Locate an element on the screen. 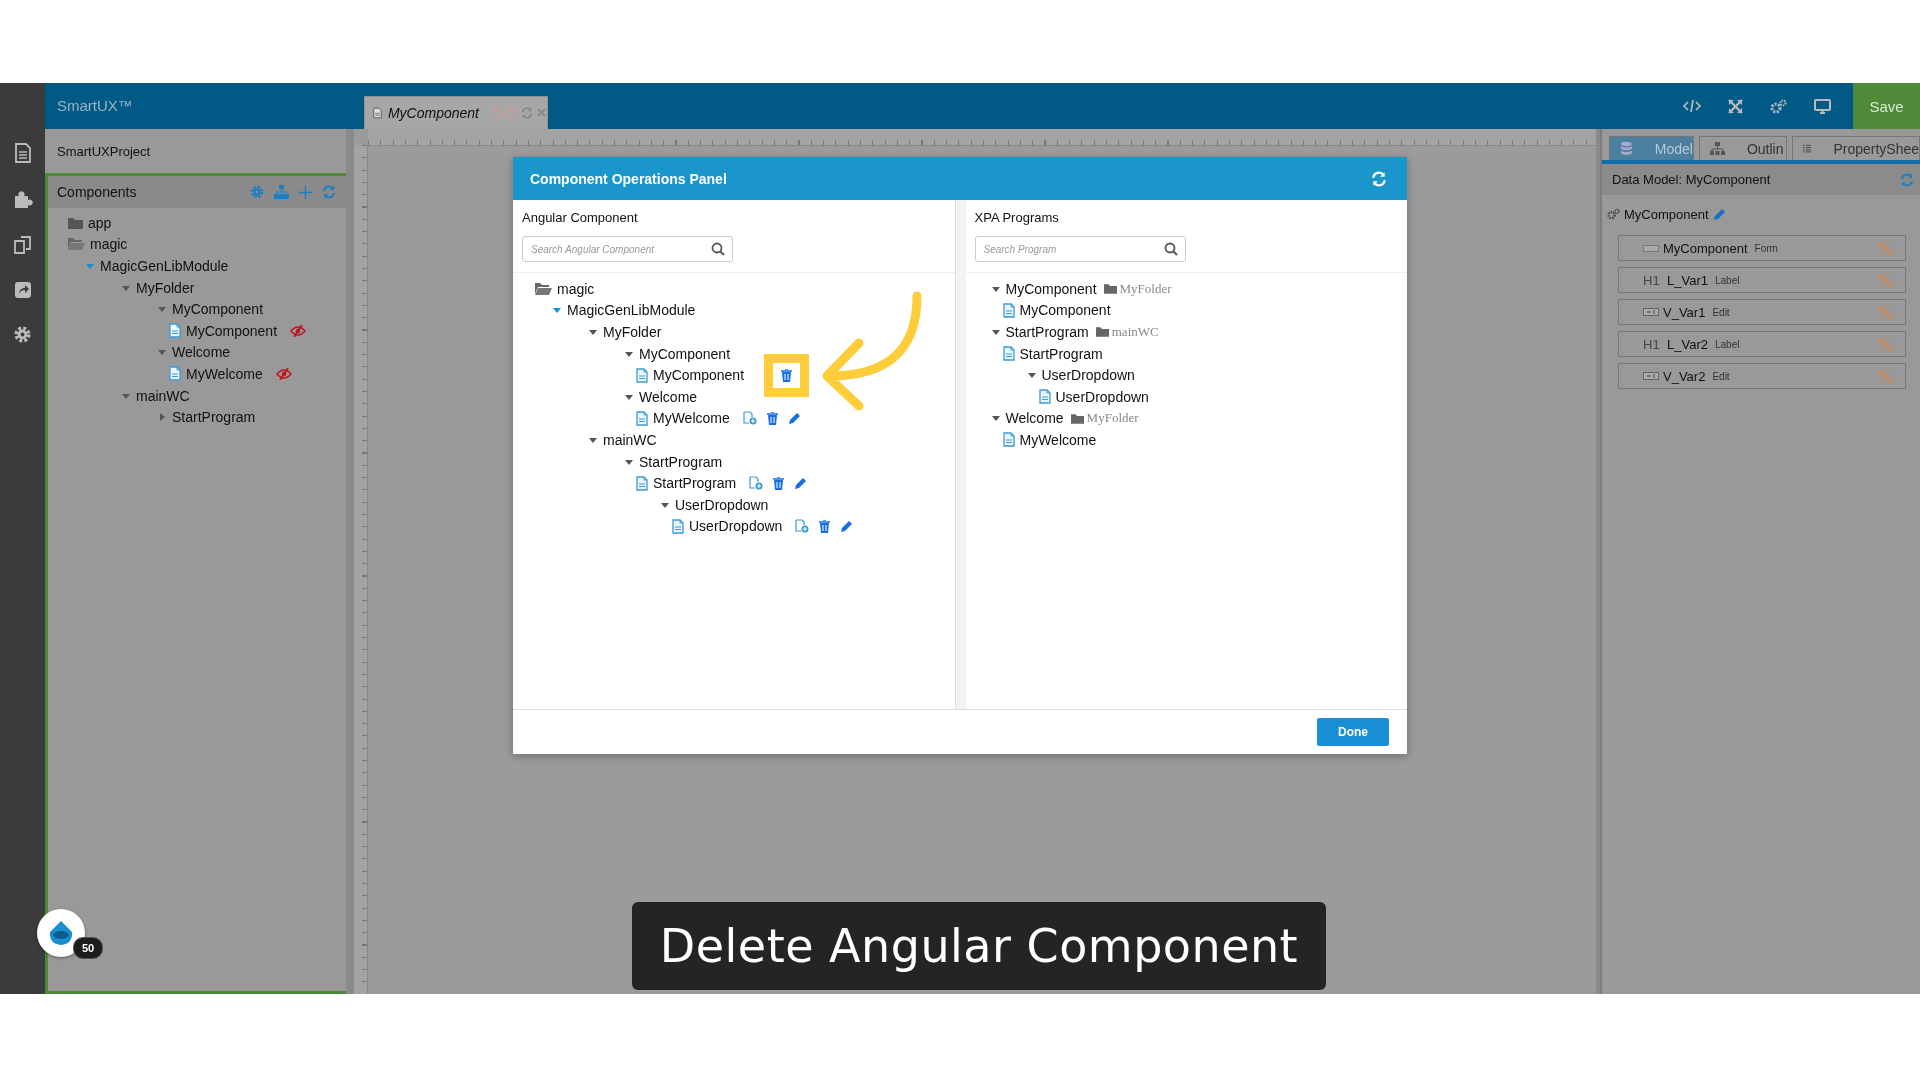  field-row: H1 L_Var2 Label is located at coordinates (1762, 344).